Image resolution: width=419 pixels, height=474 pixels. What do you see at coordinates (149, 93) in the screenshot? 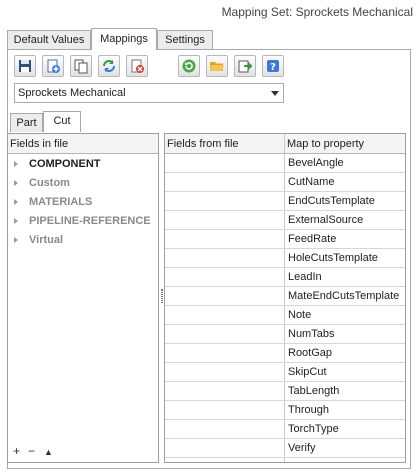
I see `mapping-set-select: Sprockets Mechanical` at bounding box center [149, 93].